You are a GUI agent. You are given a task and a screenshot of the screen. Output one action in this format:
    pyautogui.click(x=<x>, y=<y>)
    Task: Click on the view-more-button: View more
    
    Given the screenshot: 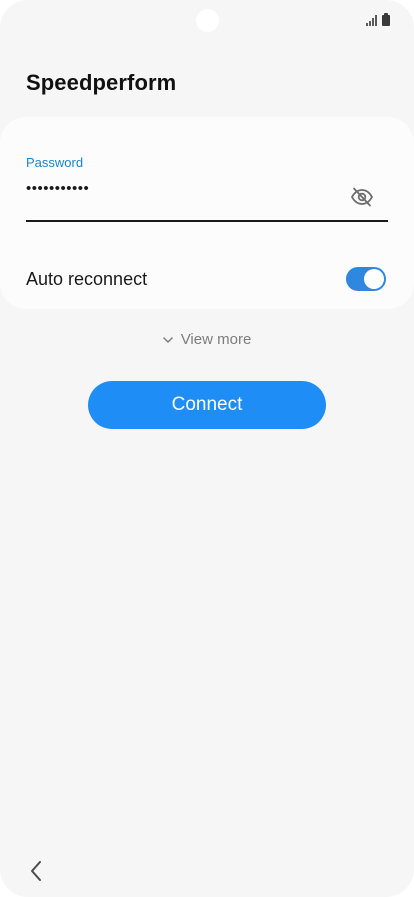 What is the action you would take?
    pyautogui.click(x=207, y=339)
    